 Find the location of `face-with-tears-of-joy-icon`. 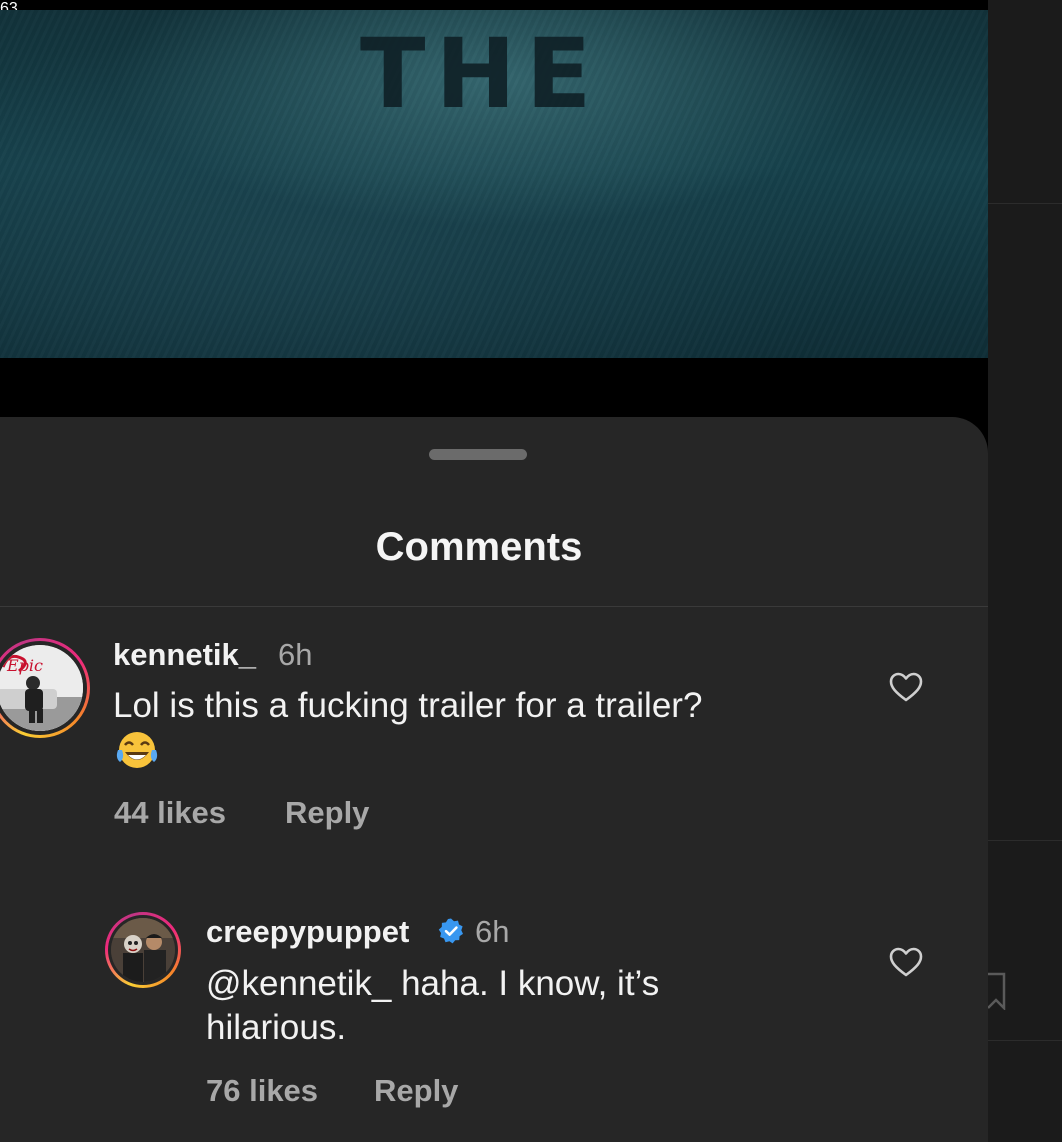

face-with-tears-of-joy-icon is located at coordinates (137, 750).